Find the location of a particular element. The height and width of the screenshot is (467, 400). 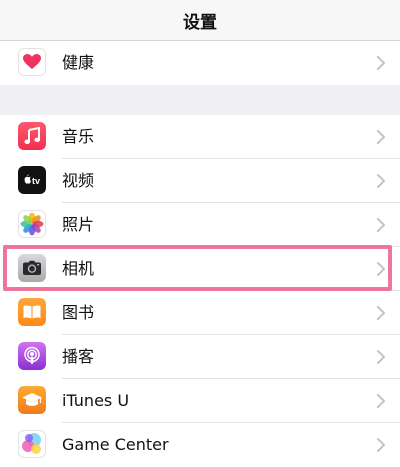

settings-row-music: 音乐 is located at coordinates (200, 137).